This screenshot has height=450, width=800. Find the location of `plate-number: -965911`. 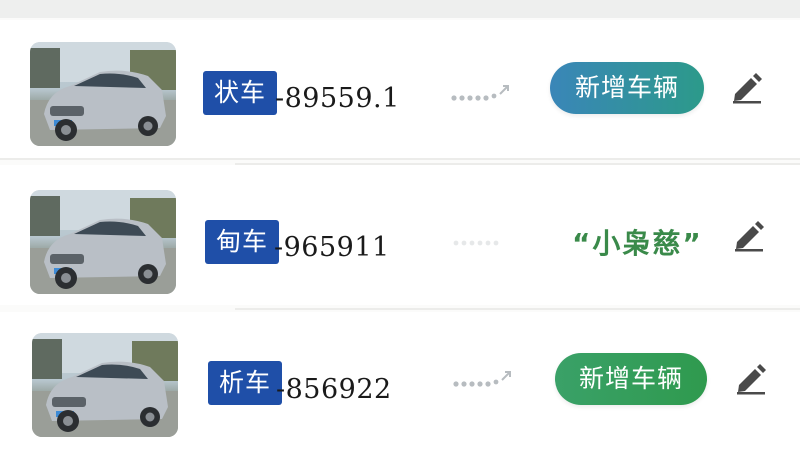

plate-number: -965911 is located at coordinates (332, 247).